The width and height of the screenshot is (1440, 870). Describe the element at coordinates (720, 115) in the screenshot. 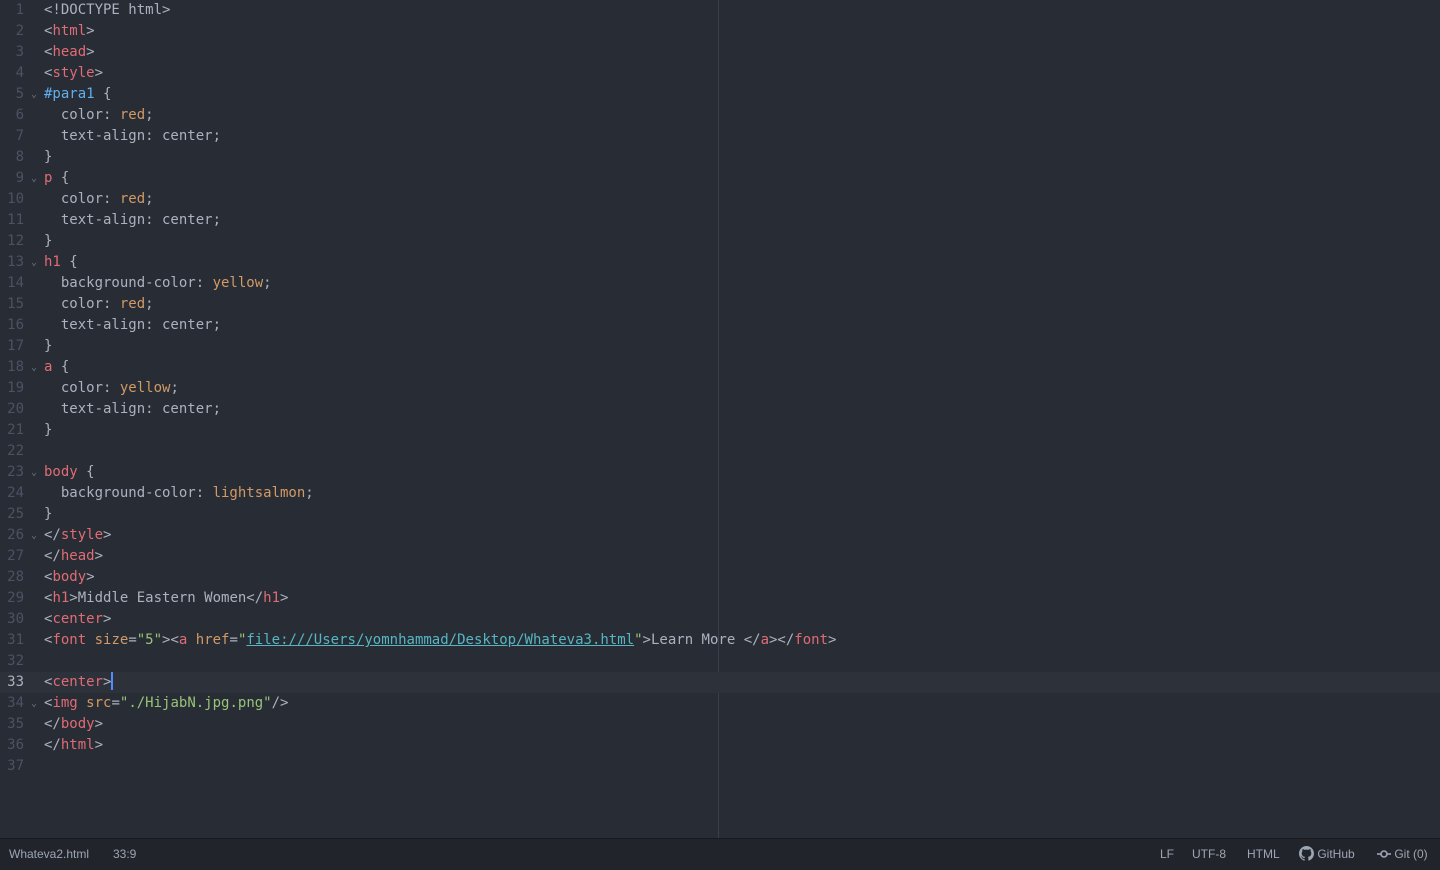

I see `code-line: 6 color: red;` at that location.